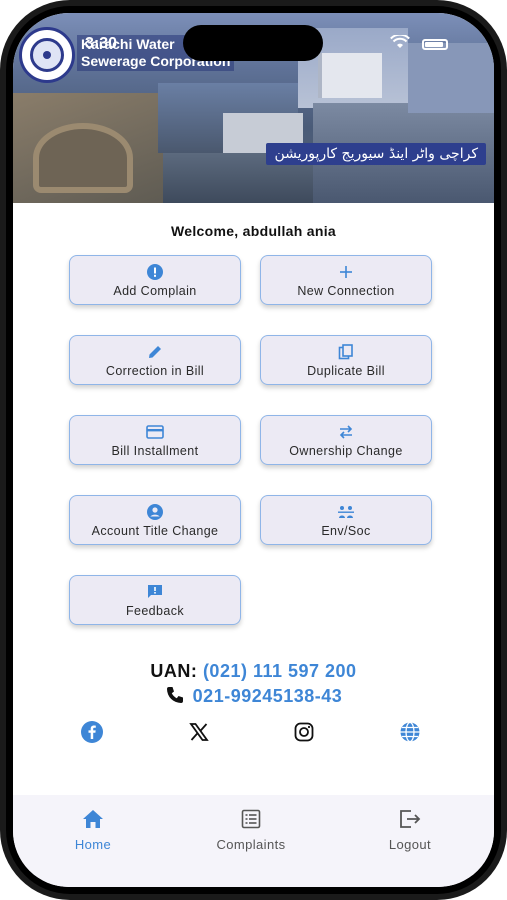  Describe the element at coordinates (346, 512) in the screenshot. I see `people-icon` at that location.